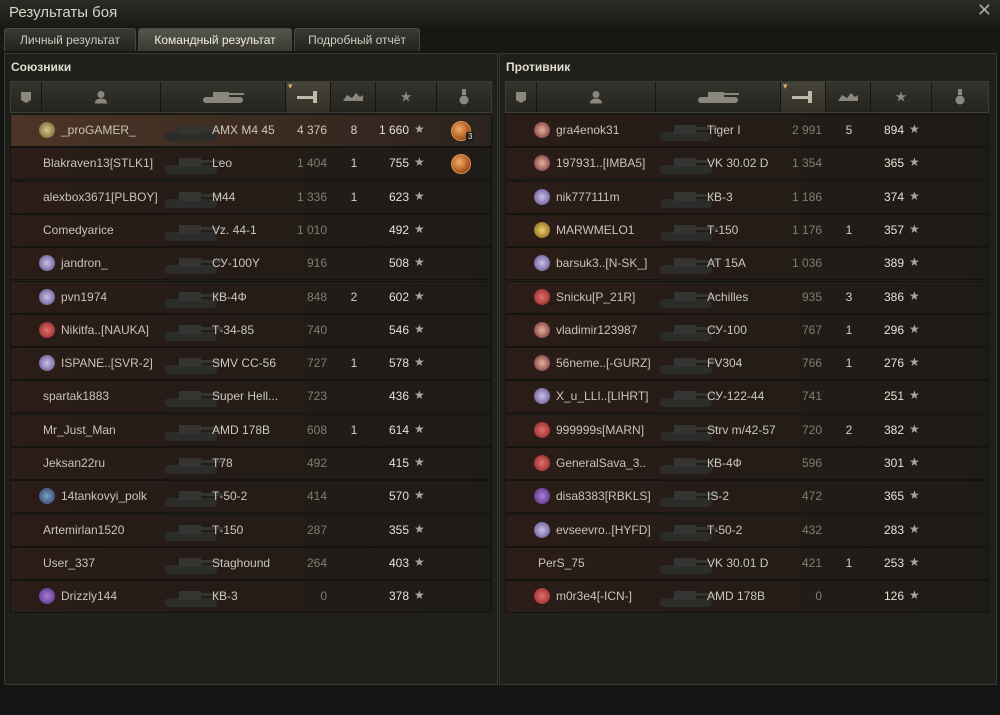 This screenshot has height=715, width=1000. Describe the element at coordinates (105, 330) in the screenshot. I see `player-name: Nikitfa..[NAUKA]` at that location.